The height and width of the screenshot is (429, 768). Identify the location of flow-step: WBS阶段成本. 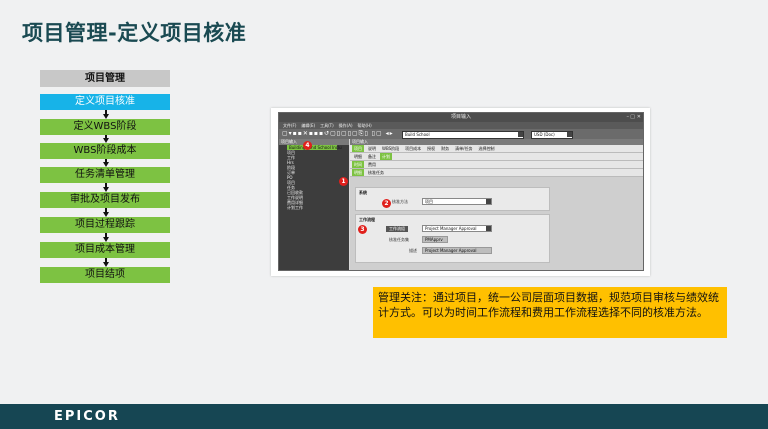
(105, 151).